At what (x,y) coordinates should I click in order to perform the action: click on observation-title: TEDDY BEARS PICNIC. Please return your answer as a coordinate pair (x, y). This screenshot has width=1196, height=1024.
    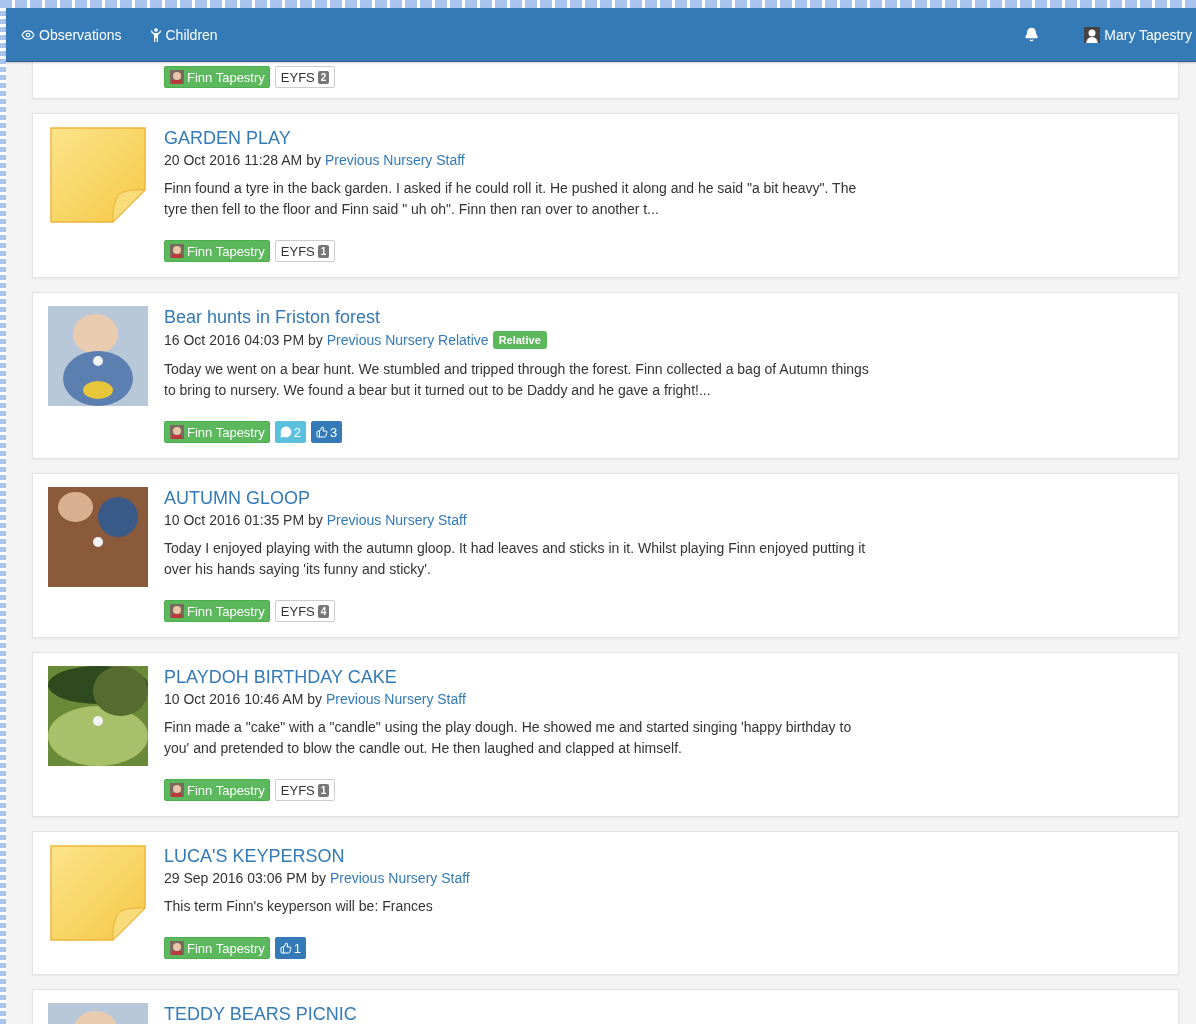
    Looking at the image, I should click on (260, 1013).